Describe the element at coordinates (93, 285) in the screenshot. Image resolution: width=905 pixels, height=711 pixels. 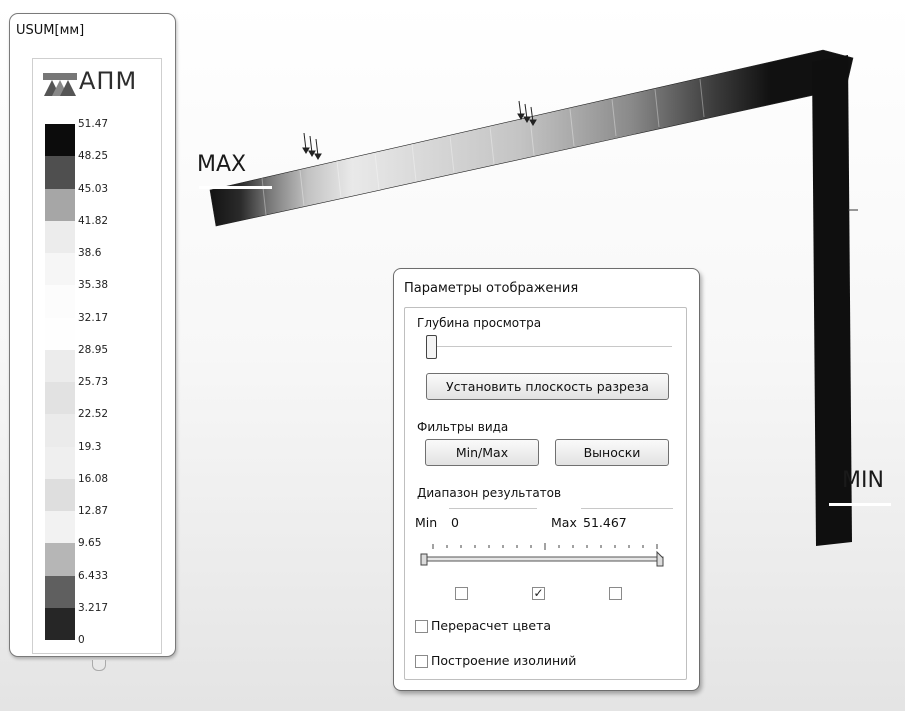
I see `legend-scale-label: 35.38` at that location.